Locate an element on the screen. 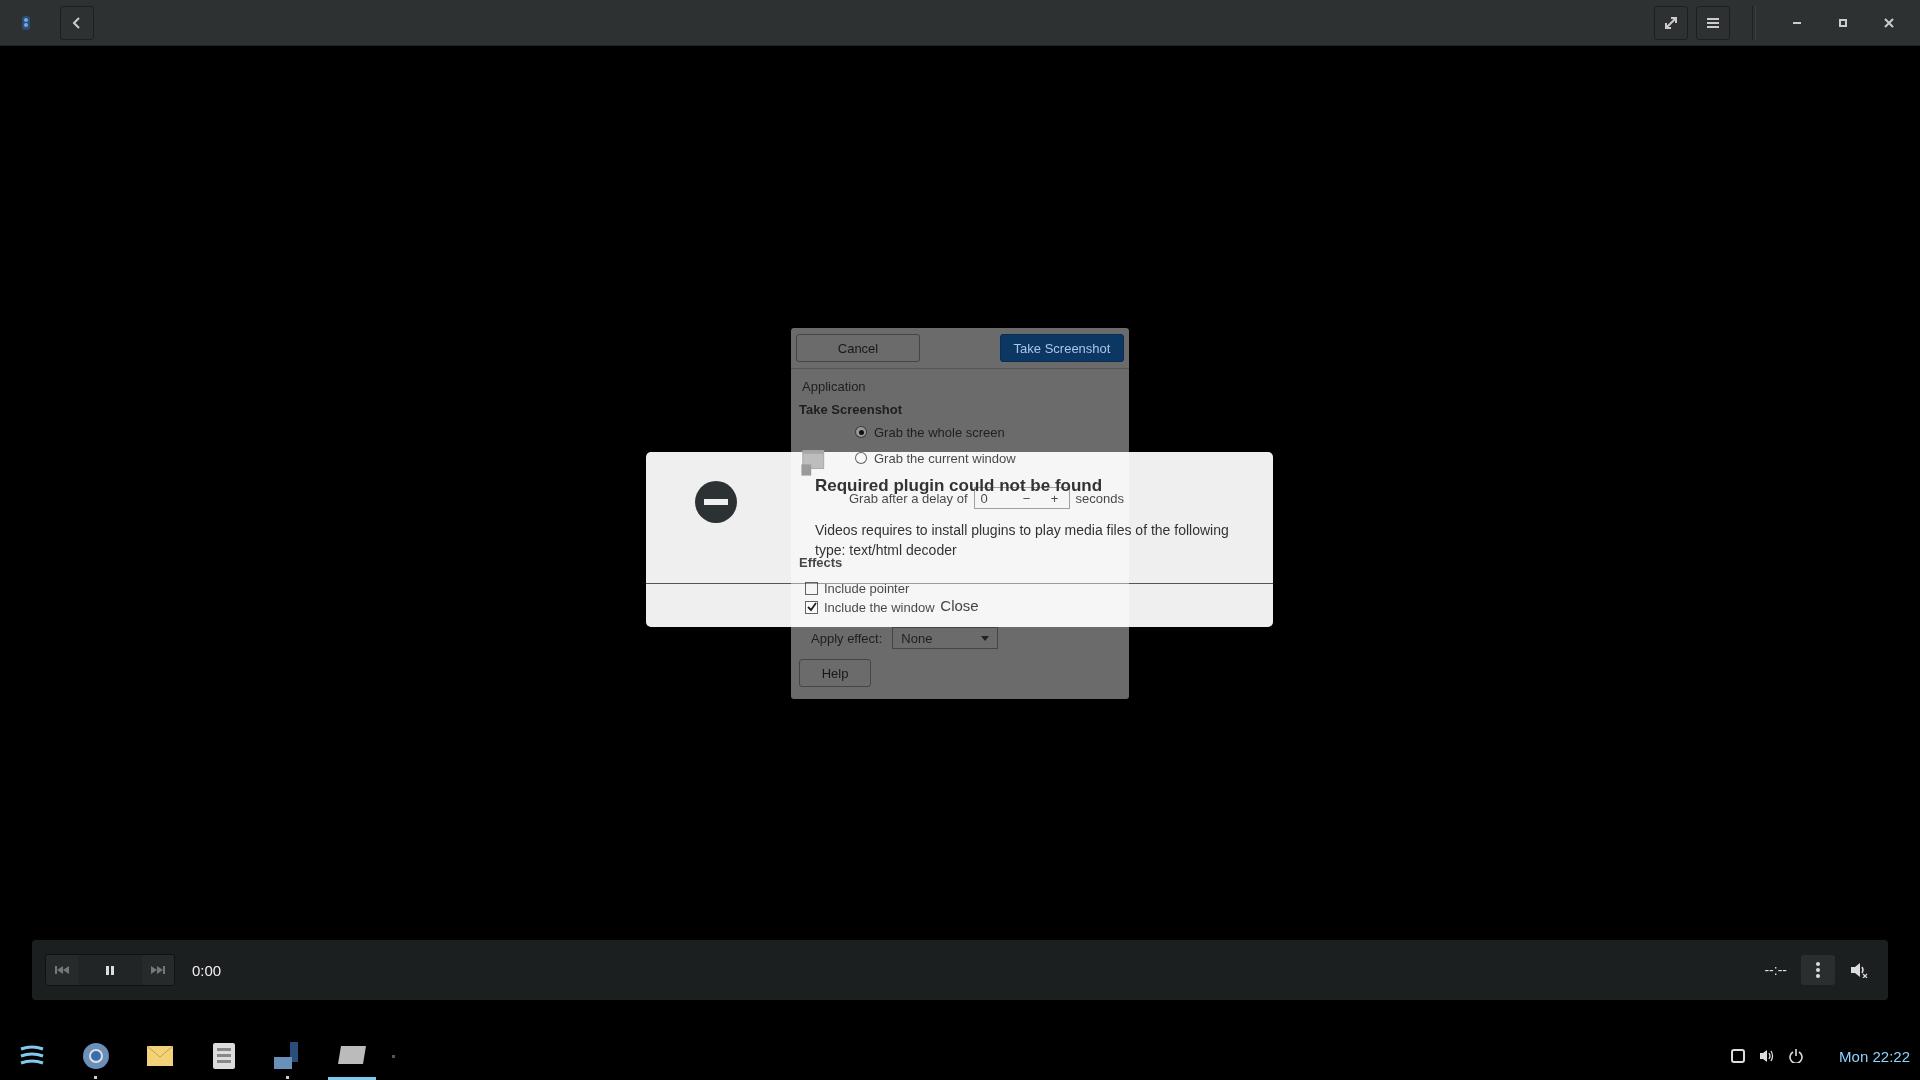 This screenshot has height=1080, width=1920. next-button is located at coordinates (158, 970).